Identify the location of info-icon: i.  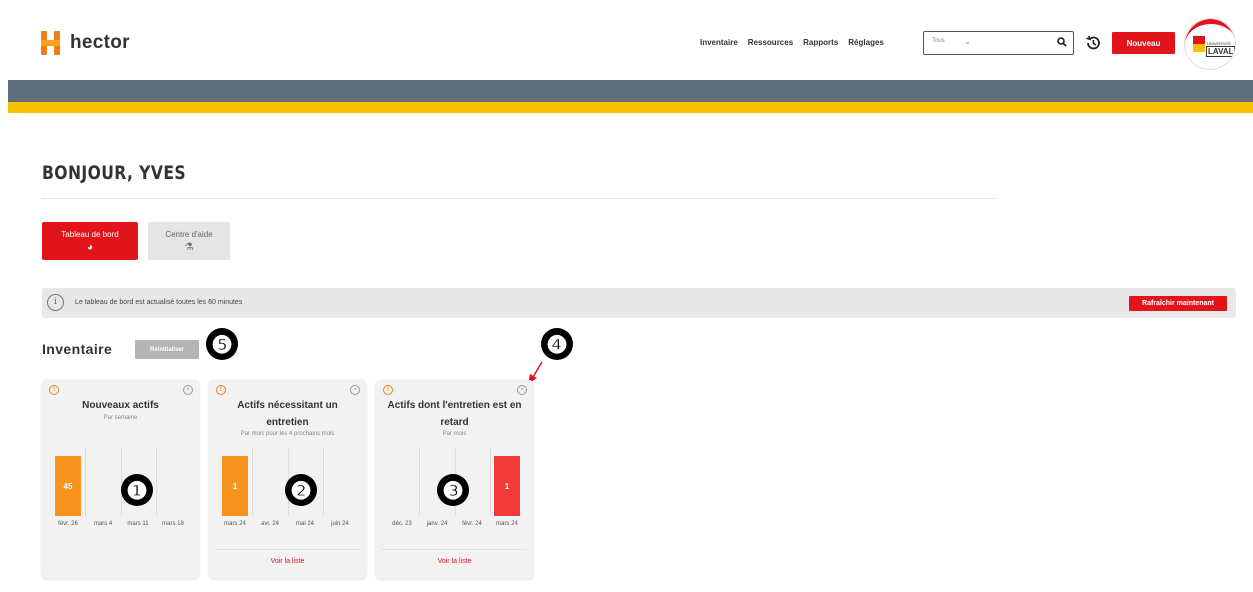
(55, 302).